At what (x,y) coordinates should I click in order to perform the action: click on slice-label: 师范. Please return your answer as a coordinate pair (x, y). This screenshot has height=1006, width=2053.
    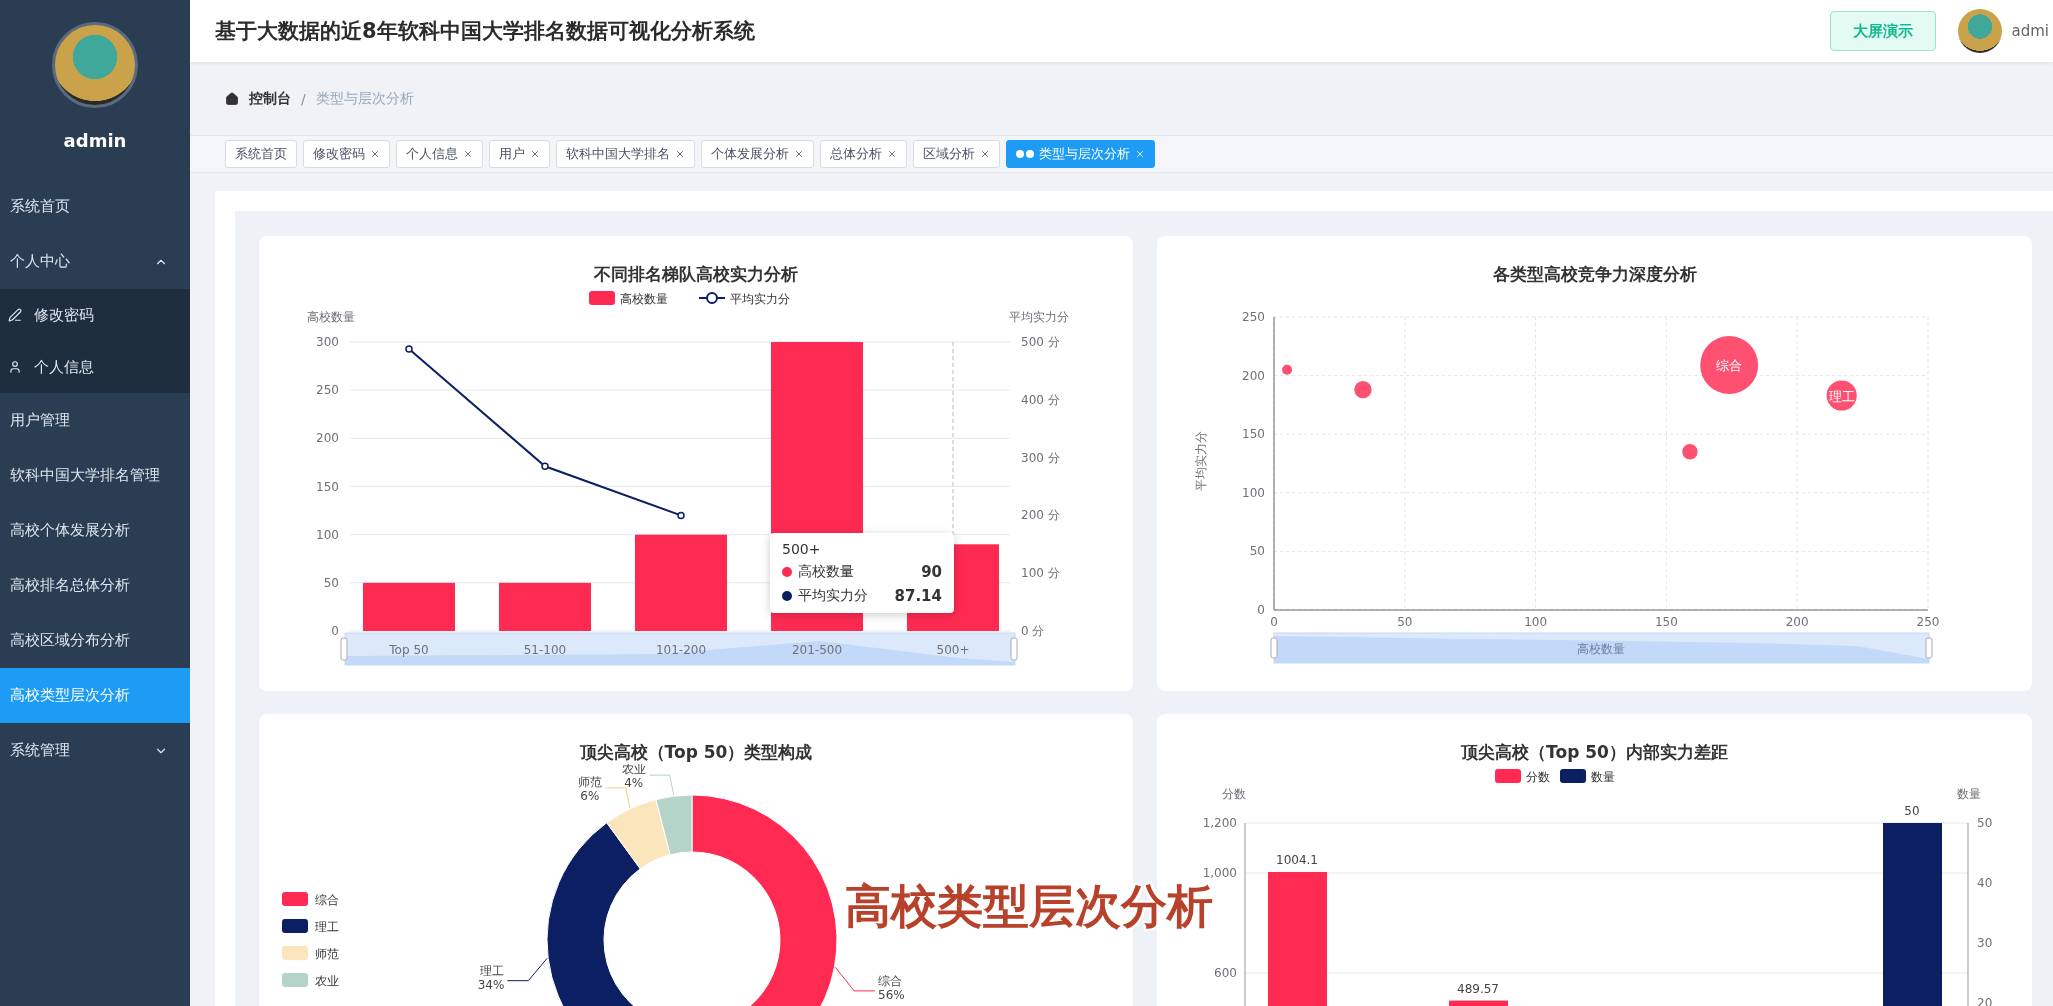
    Looking at the image, I should click on (589, 781).